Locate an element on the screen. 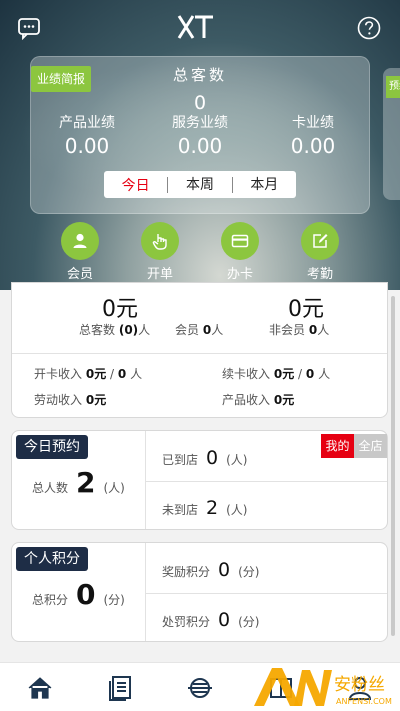 Image resolution: width=400 pixels, height=711 pixels. renew-card-label: 续卡收入 is located at coordinates (246, 374).